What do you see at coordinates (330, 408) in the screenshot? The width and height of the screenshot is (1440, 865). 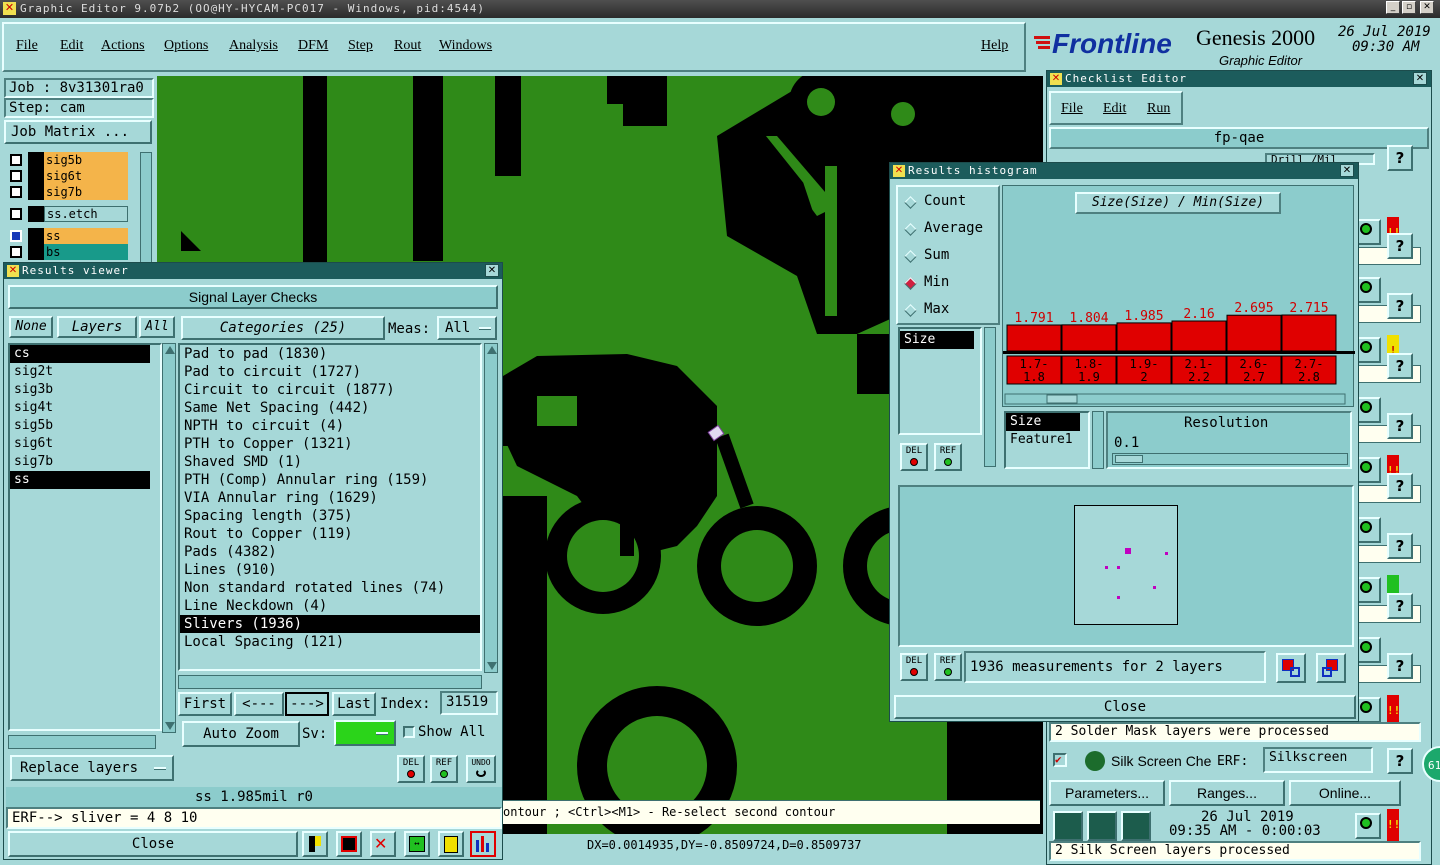 I see `category-list-item: Same Net Spacing (442)` at bounding box center [330, 408].